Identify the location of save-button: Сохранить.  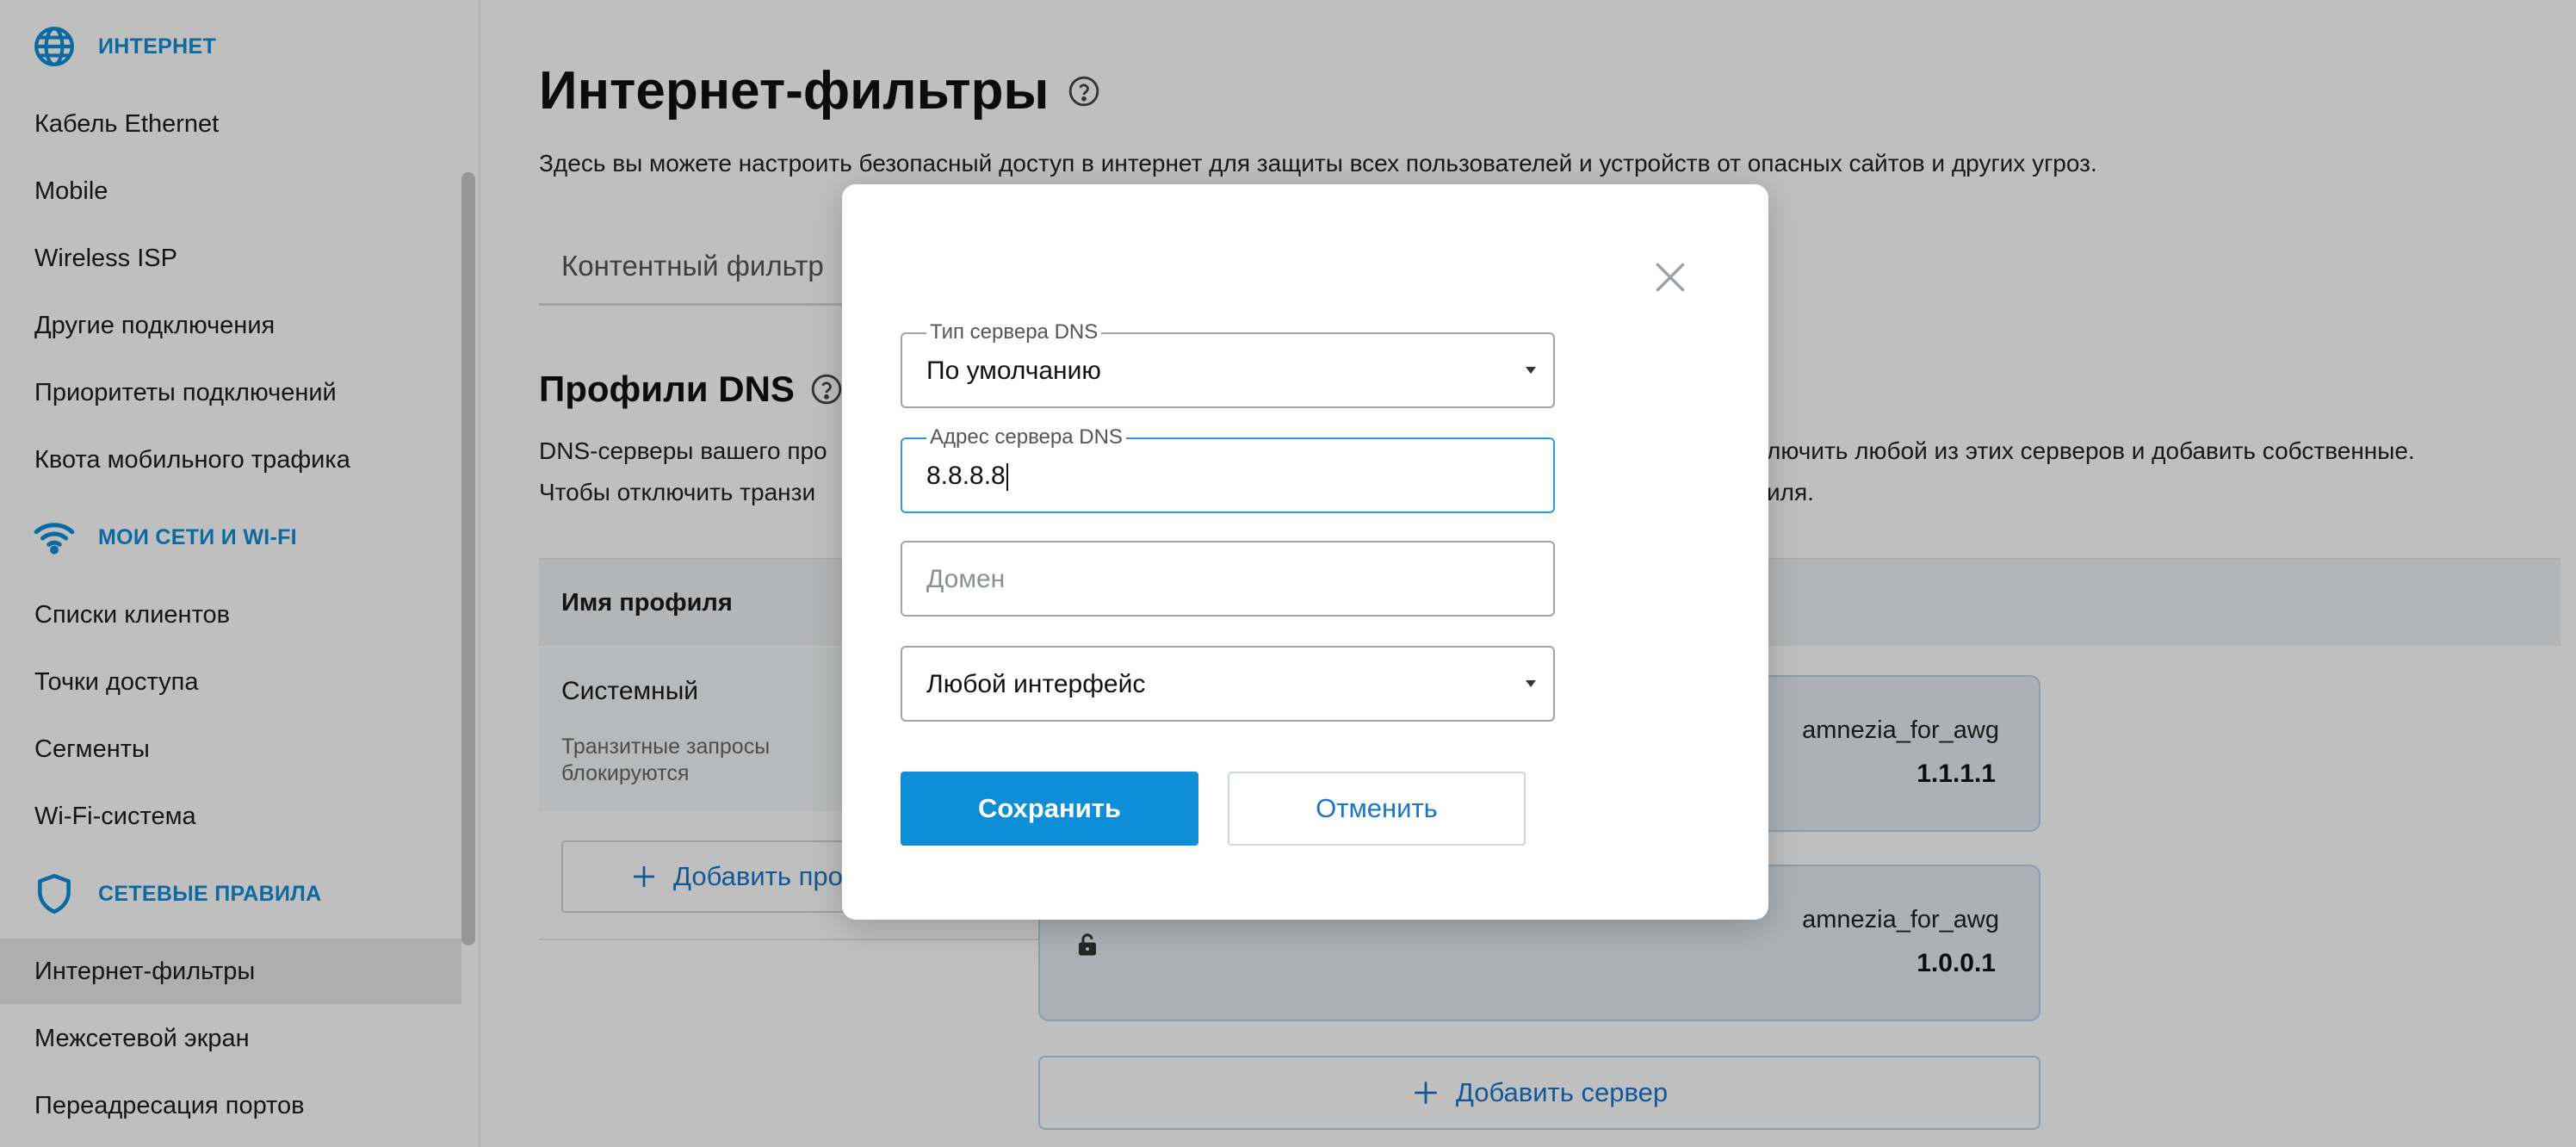
(1049, 809).